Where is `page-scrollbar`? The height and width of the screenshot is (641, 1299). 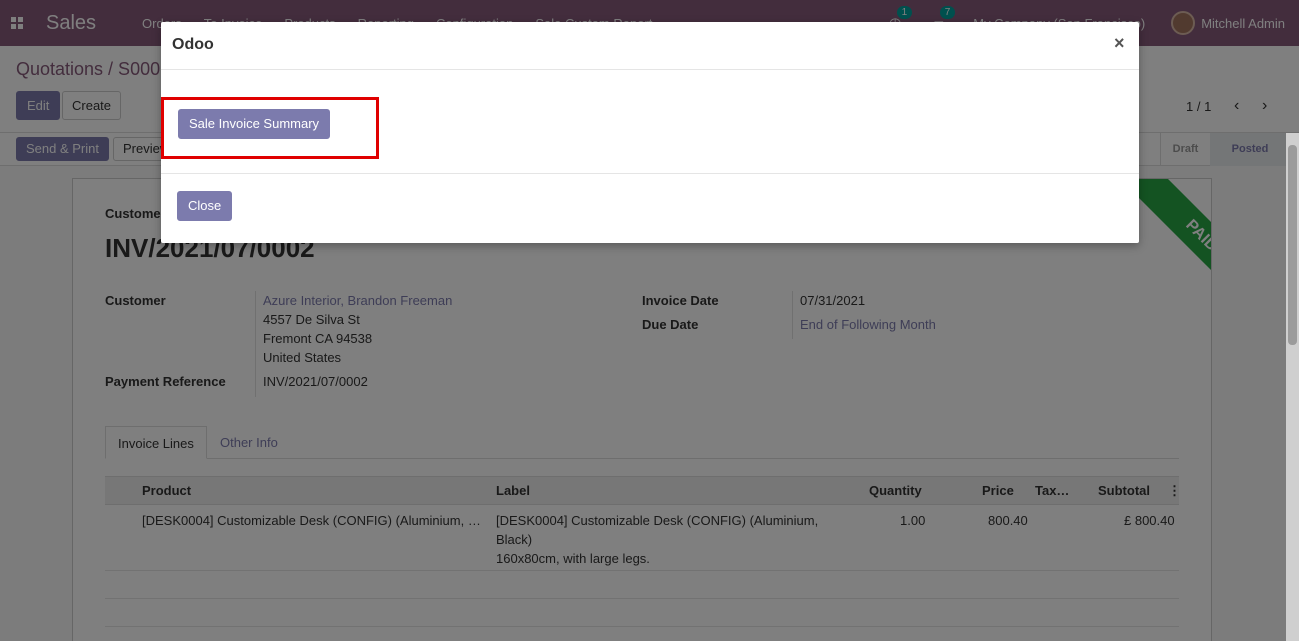
page-scrollbar is located at coordinates (1292, 387).